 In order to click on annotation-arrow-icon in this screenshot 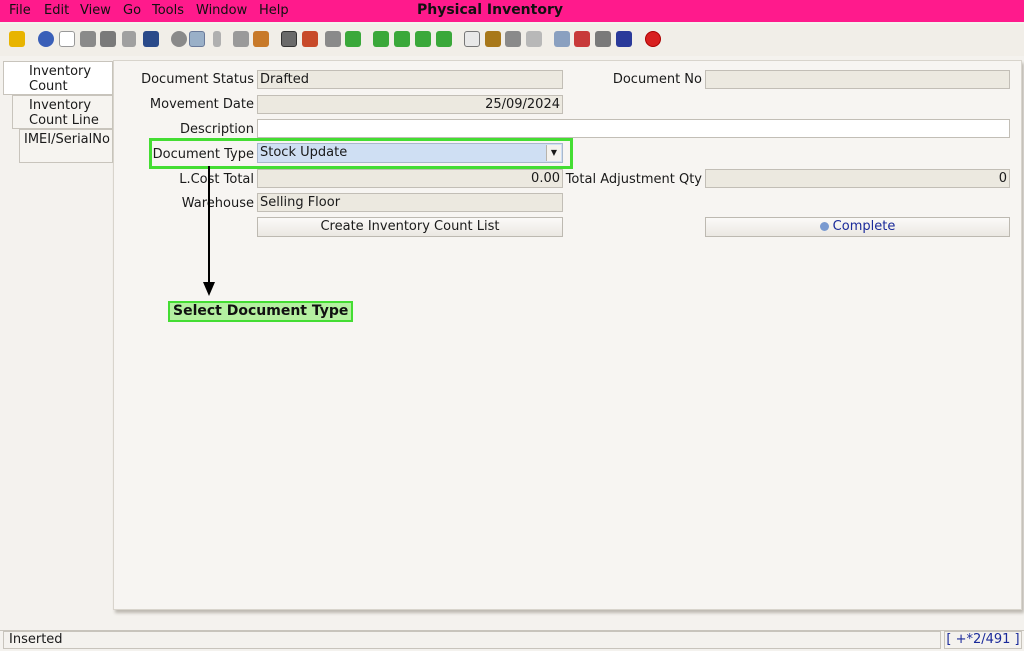, I will do `click(209, 231)`.